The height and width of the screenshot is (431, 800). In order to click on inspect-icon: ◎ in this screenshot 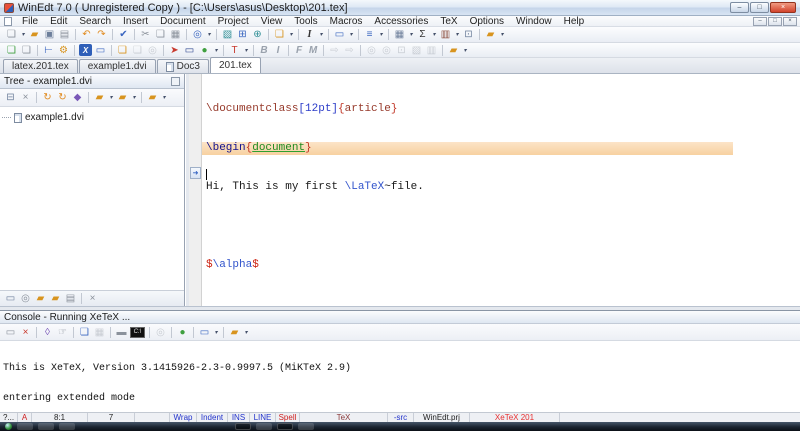, I will do `click(25, 298)`.